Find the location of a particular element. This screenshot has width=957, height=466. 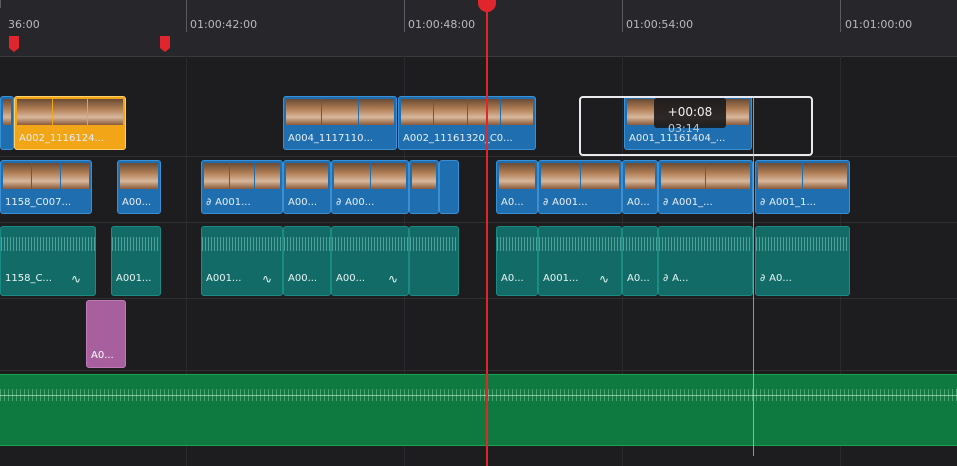

ruler-timecode: 36:00 is located at coordinates (24, 24).